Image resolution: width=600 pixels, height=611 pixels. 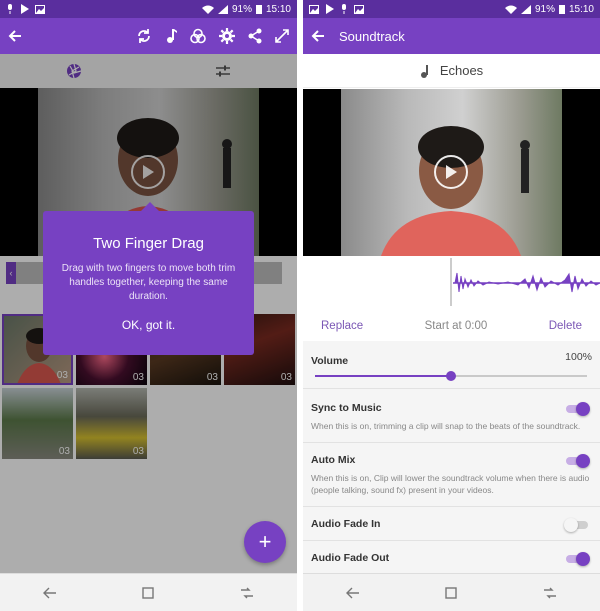 What do you see at coordinates (461, 70) in the screenshot?
I see `song-name: Echoes` at bounding box center [461, 70].